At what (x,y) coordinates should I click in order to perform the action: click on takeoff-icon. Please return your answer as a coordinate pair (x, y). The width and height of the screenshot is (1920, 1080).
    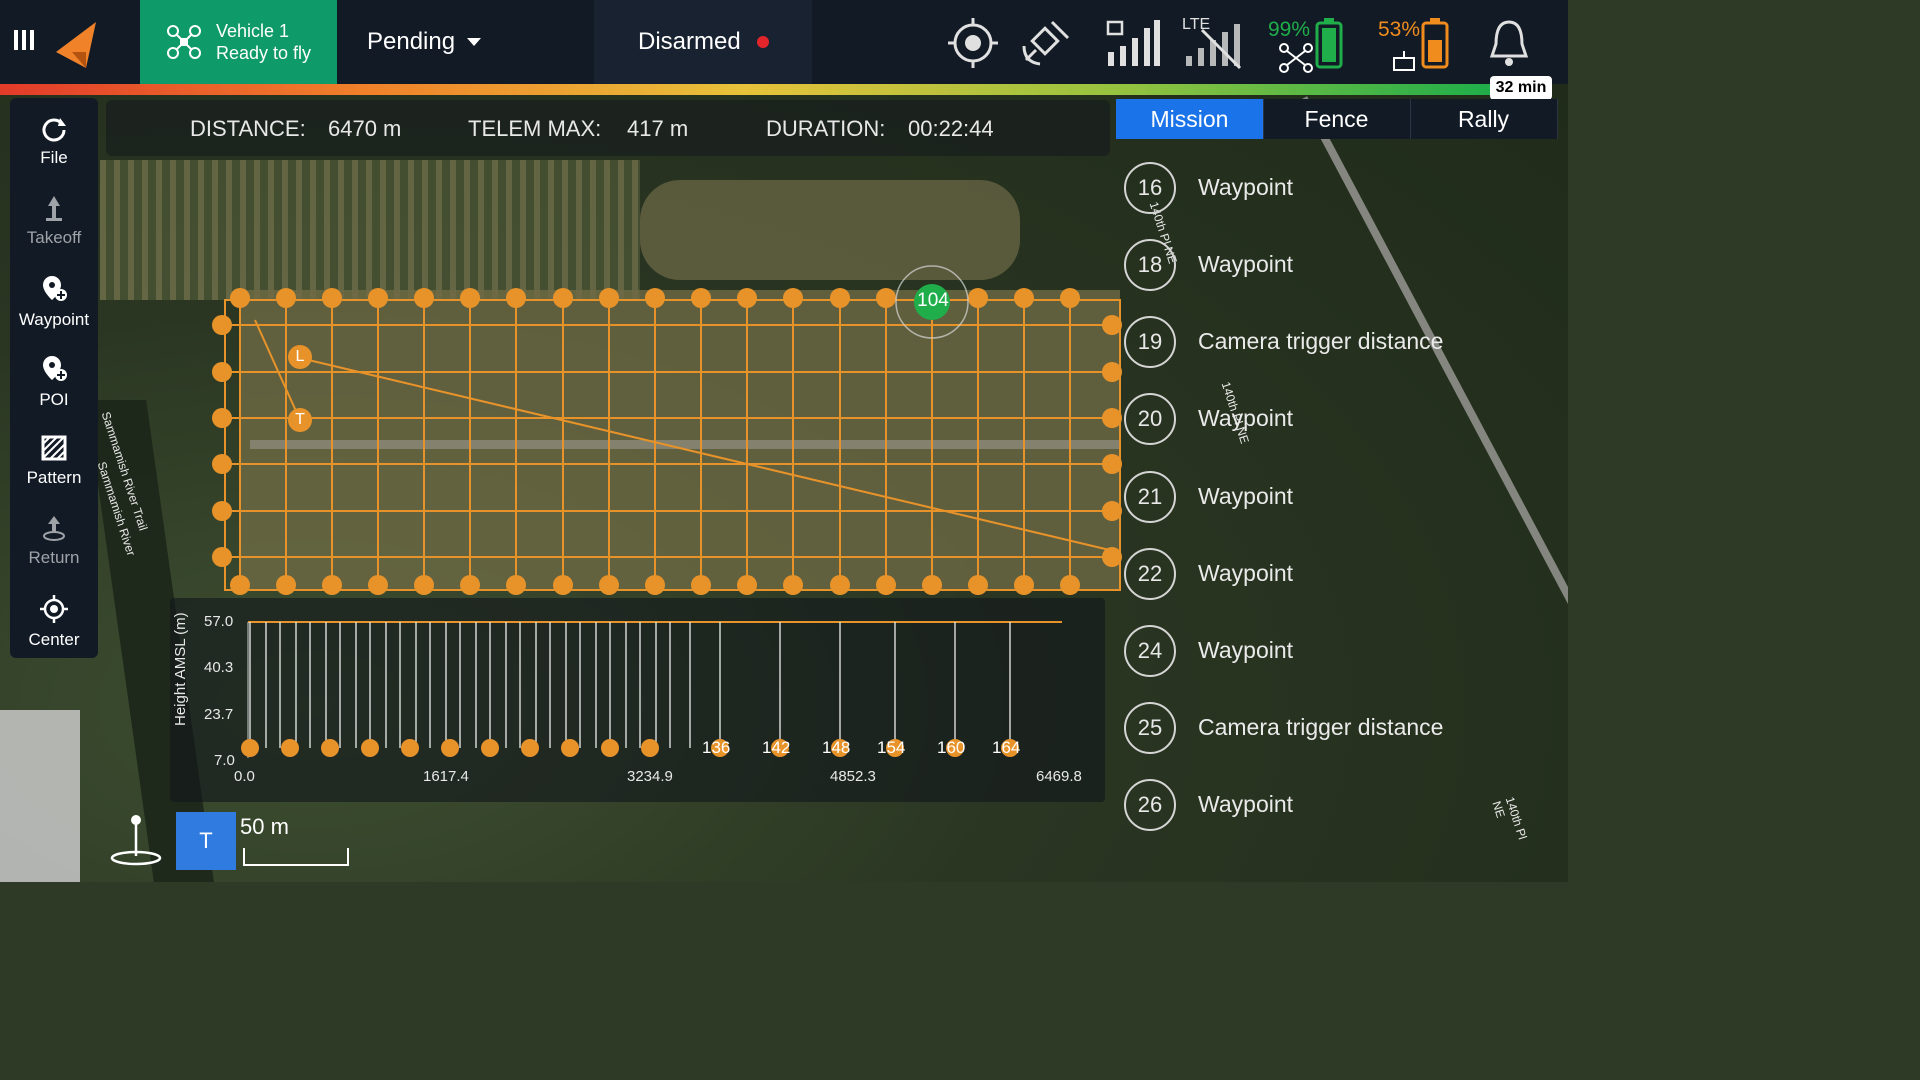
    Looking at the image, I should click on (54, 208).